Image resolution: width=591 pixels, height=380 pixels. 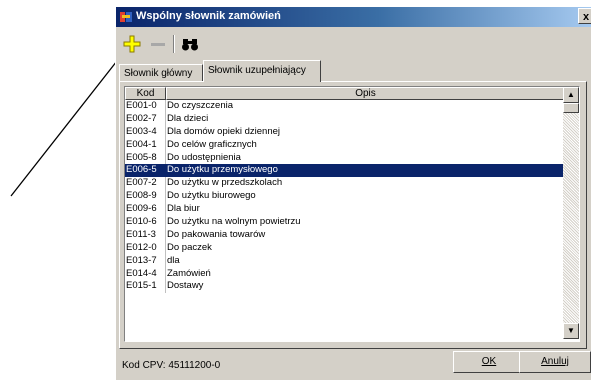 I want to click on binoculars-icon, so click(x=190, y=45).